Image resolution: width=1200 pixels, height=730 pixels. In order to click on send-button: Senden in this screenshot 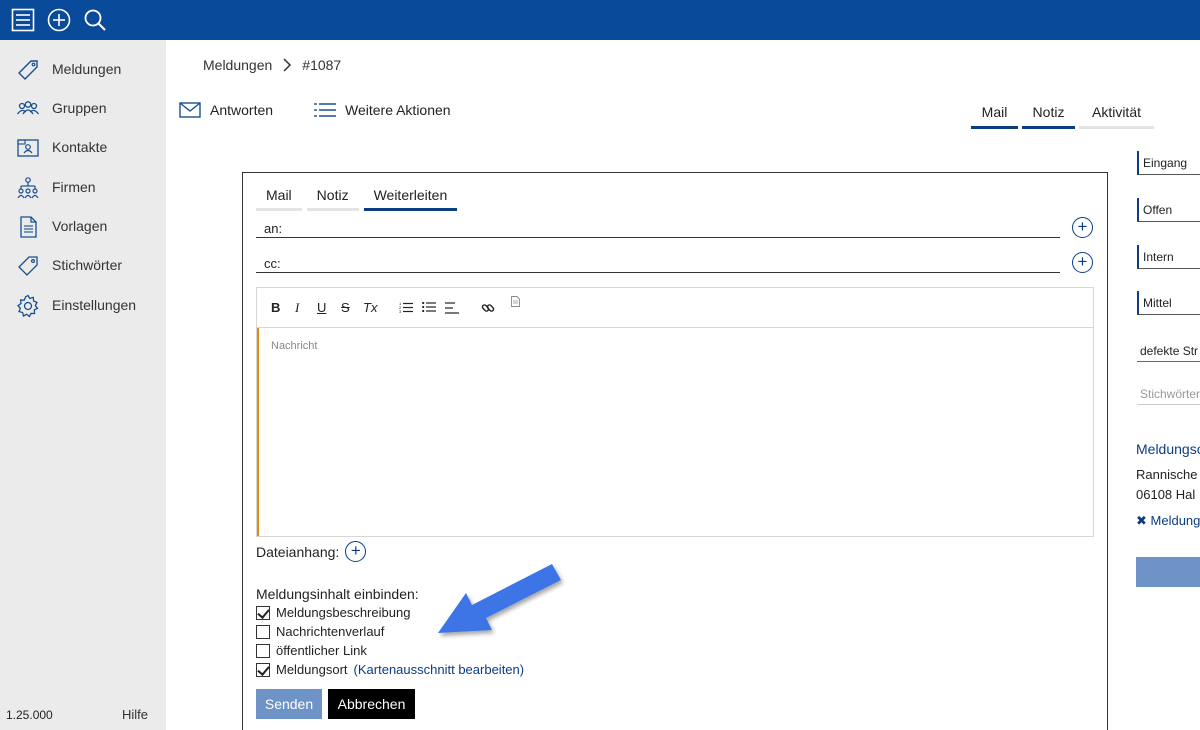, I will do `click(289, 704)`.